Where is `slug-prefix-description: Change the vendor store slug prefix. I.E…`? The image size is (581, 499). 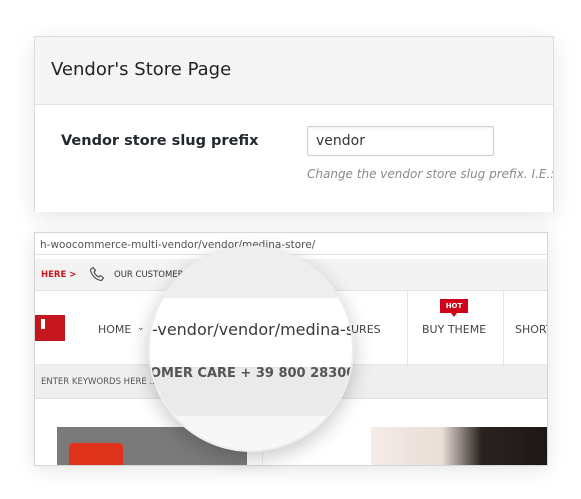 slug-prefix-description: Change the vendor store slug prefix. I.E… is located at coordinates (430, 174).